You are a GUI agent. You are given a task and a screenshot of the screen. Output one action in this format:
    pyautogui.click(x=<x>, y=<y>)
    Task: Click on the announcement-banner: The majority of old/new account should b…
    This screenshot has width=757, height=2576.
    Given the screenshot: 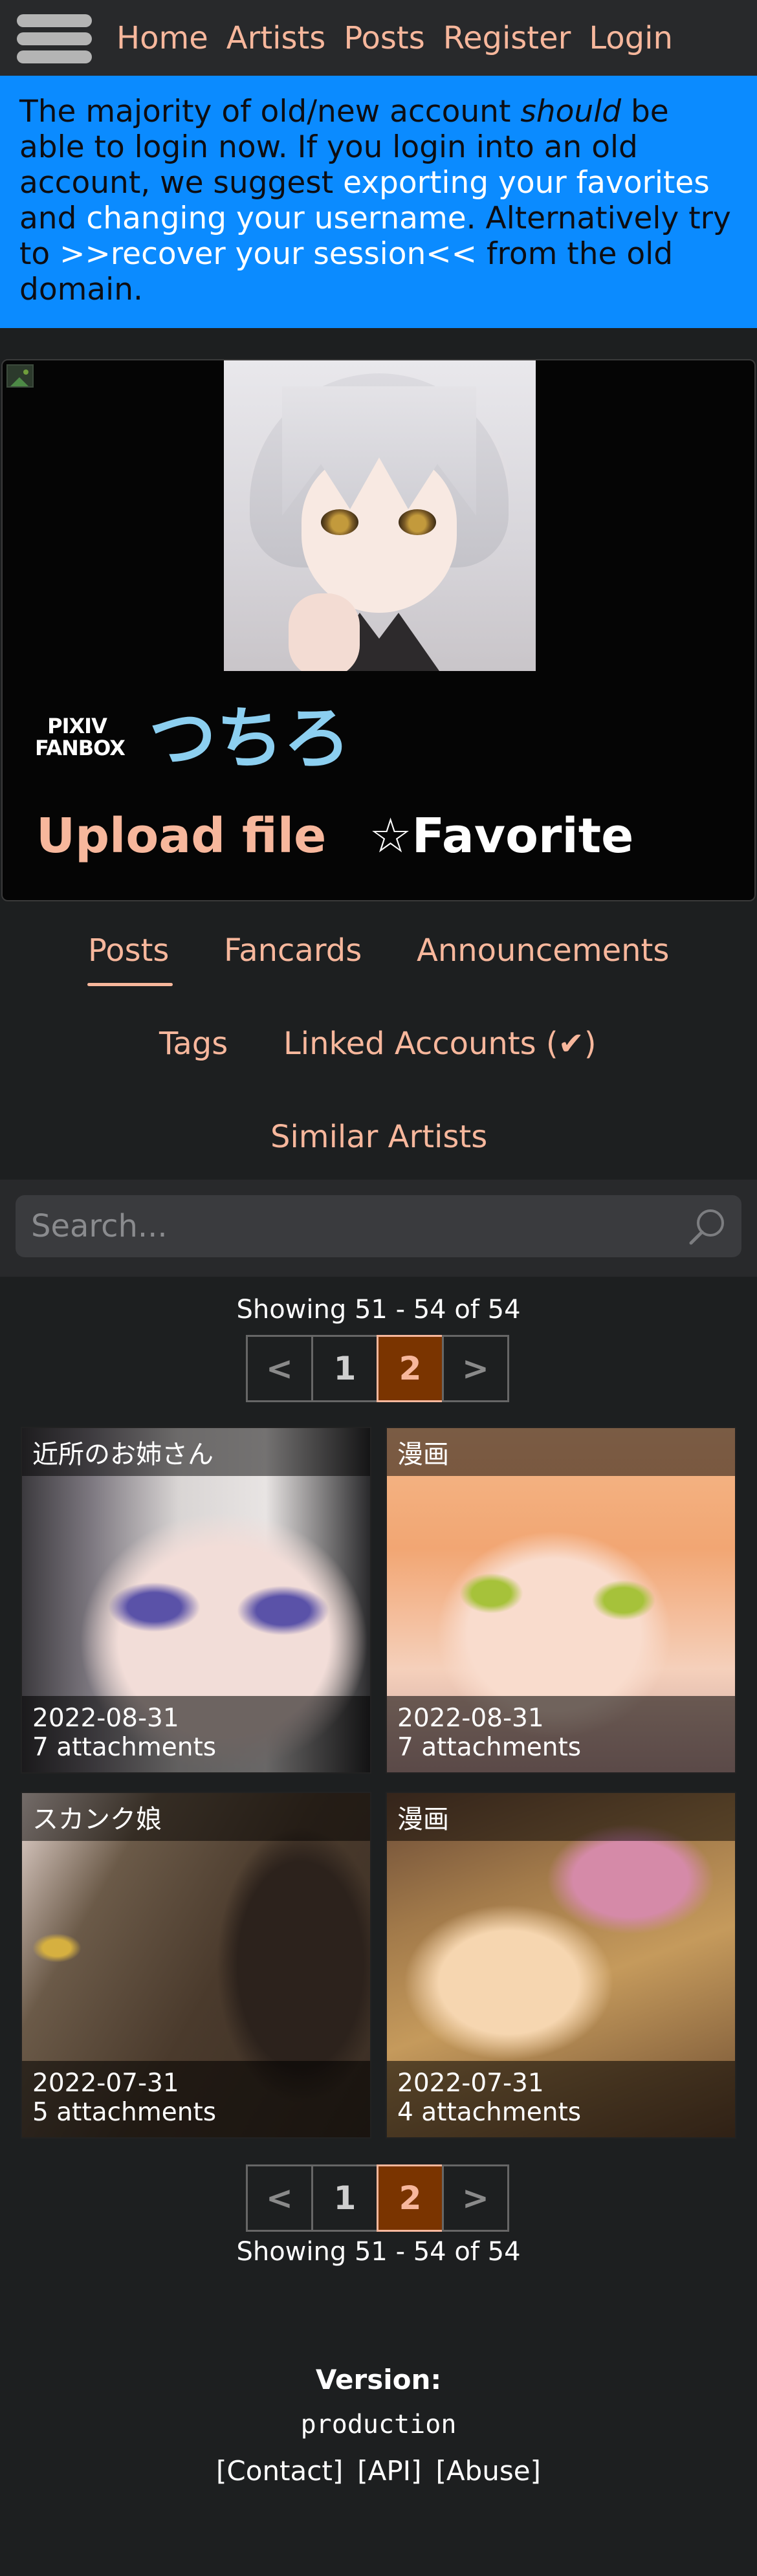 What is the action you would take?
    pyautogui.click(x=378, y=202)
    